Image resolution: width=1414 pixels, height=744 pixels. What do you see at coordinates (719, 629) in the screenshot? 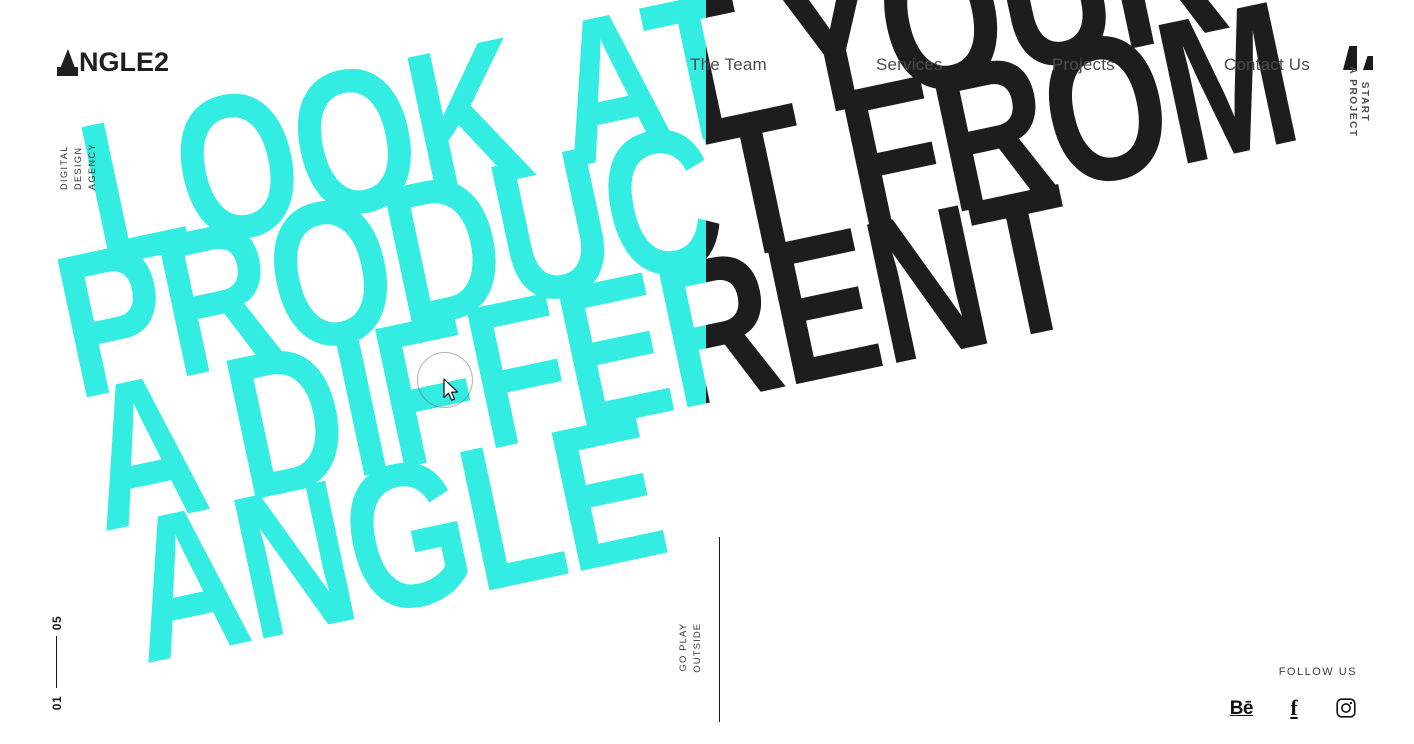
I see `go-play-divider` at bounding box center [719, 629].